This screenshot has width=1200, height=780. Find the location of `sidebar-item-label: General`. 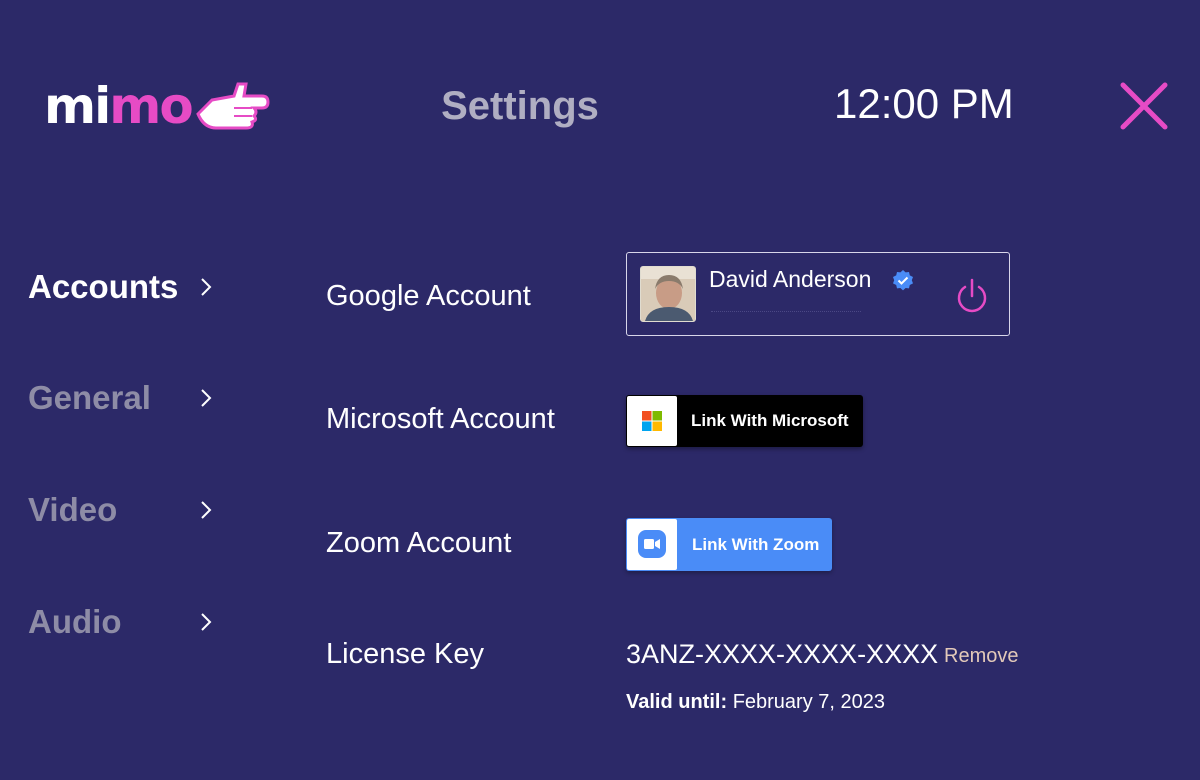

sidebar-item-label: General is located at coordinates (89, 397).